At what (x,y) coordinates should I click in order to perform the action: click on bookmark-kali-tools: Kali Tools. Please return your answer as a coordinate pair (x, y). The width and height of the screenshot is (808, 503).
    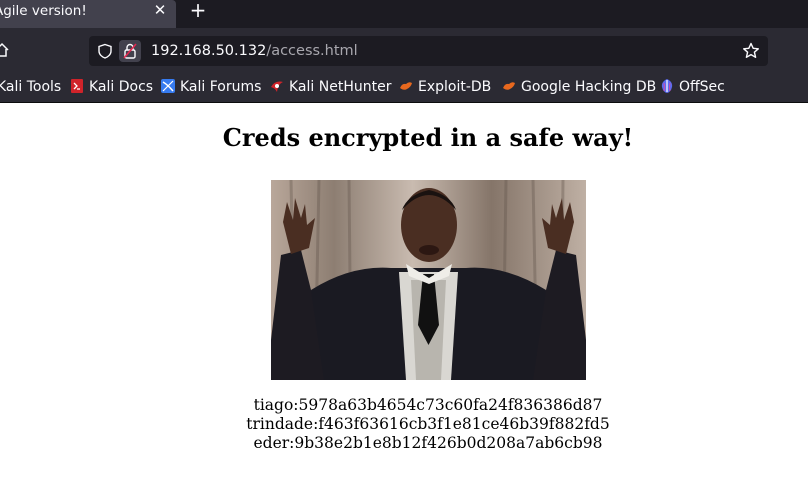
    Looking at the image, I should click on (30, 87).